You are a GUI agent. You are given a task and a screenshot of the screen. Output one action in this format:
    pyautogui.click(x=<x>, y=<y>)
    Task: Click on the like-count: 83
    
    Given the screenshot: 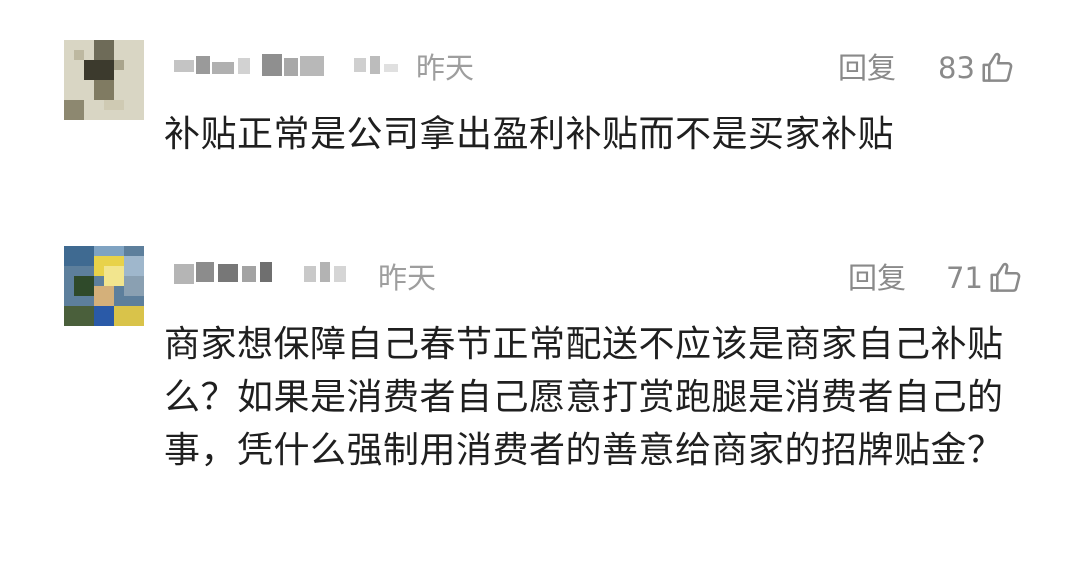 What is the action you would take?
    pyautogui.click(x=956, y=68)
    